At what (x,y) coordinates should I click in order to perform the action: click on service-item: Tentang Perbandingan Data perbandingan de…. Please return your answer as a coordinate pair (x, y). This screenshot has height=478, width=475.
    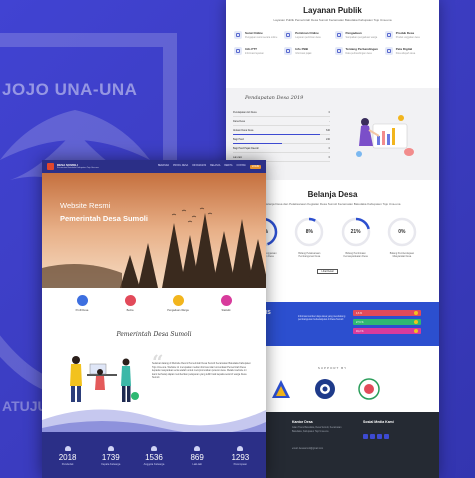
    Looking at the image, I should click on (357, 51).